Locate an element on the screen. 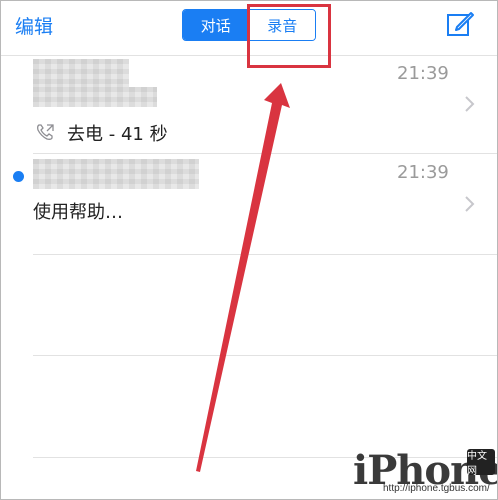 The height and width of the screenshot is (500, 498). contact-detail-redacted is located at coordinates (95, 97).